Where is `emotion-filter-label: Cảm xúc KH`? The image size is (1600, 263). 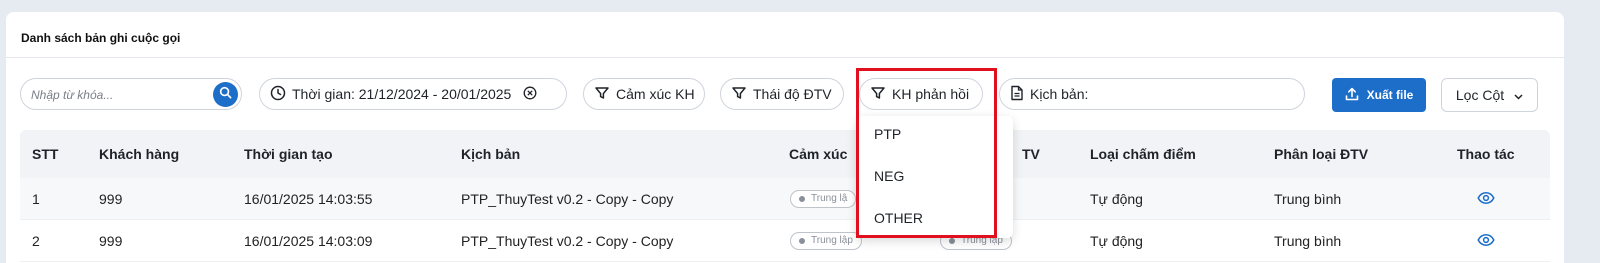 emotion-filter-label: Cảm xúc KH is located at coordinates (655, 94).